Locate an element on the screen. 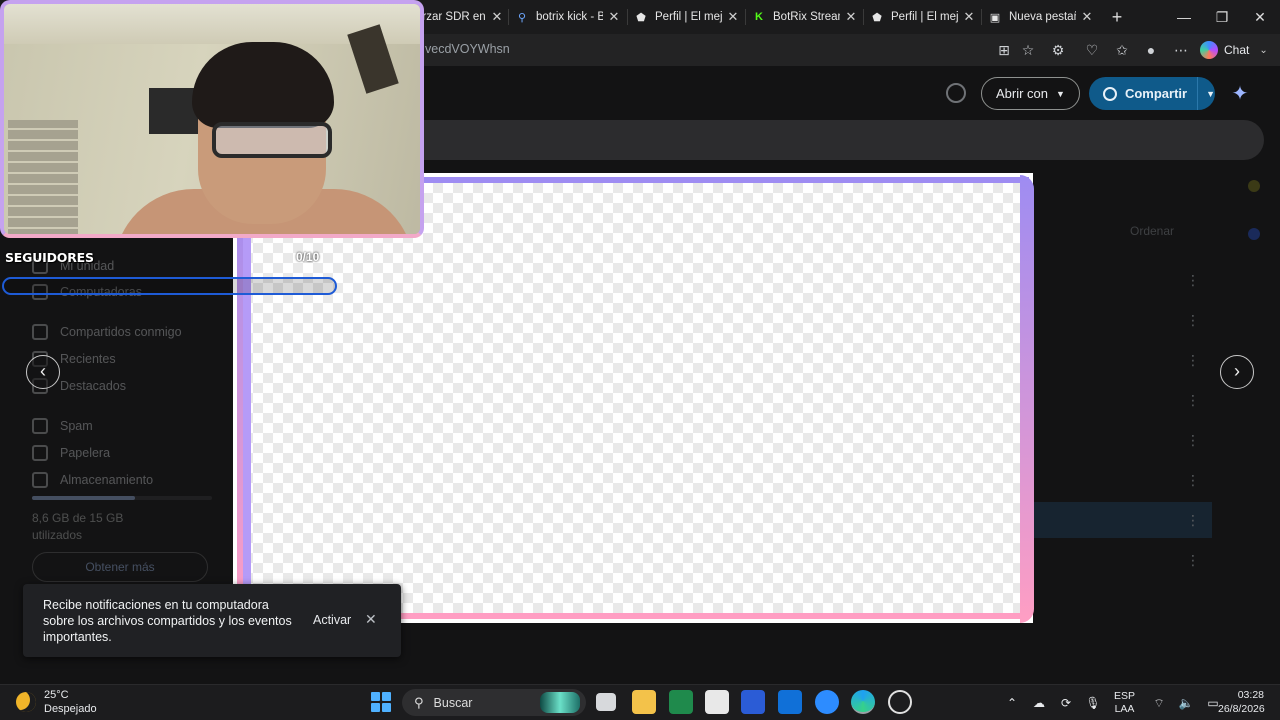  clock: 03:28 26/8/2026 is located at coordinates (1241, 702).